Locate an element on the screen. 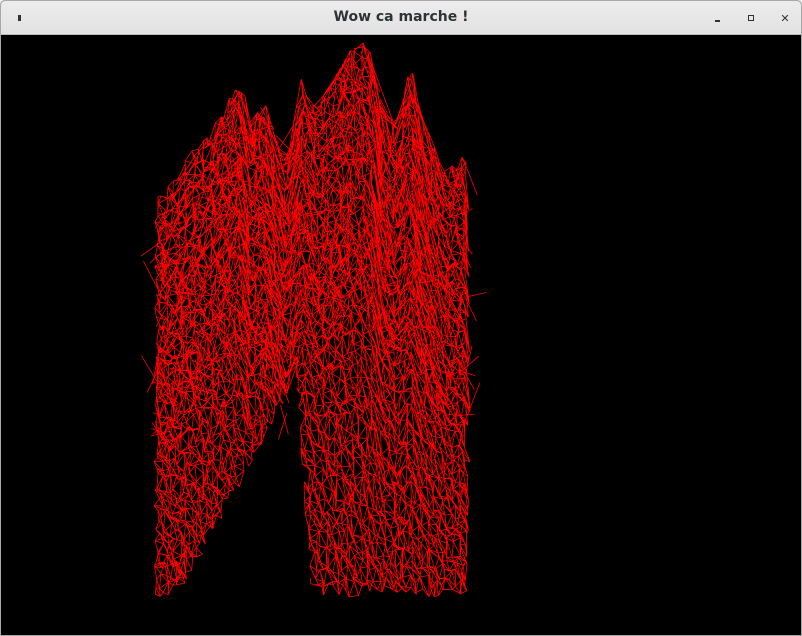  minimize-icon is located at coordinates (717, 20).